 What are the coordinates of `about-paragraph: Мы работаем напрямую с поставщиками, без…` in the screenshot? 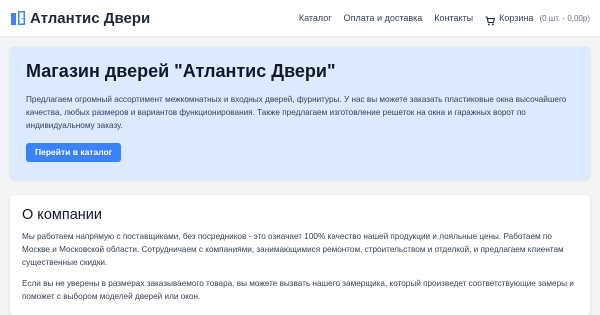 It's located at (293, 249).